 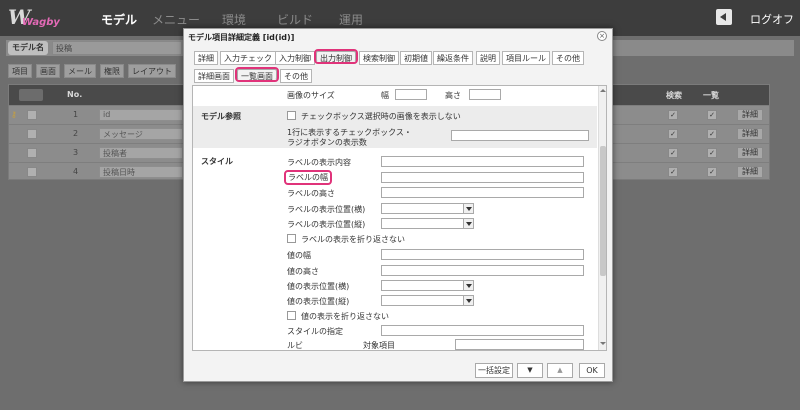 What do you see at coordinates (112, 71) in the screenshot?
I see `bg-tab-permission: 権限` at bounding box center [112, 71].